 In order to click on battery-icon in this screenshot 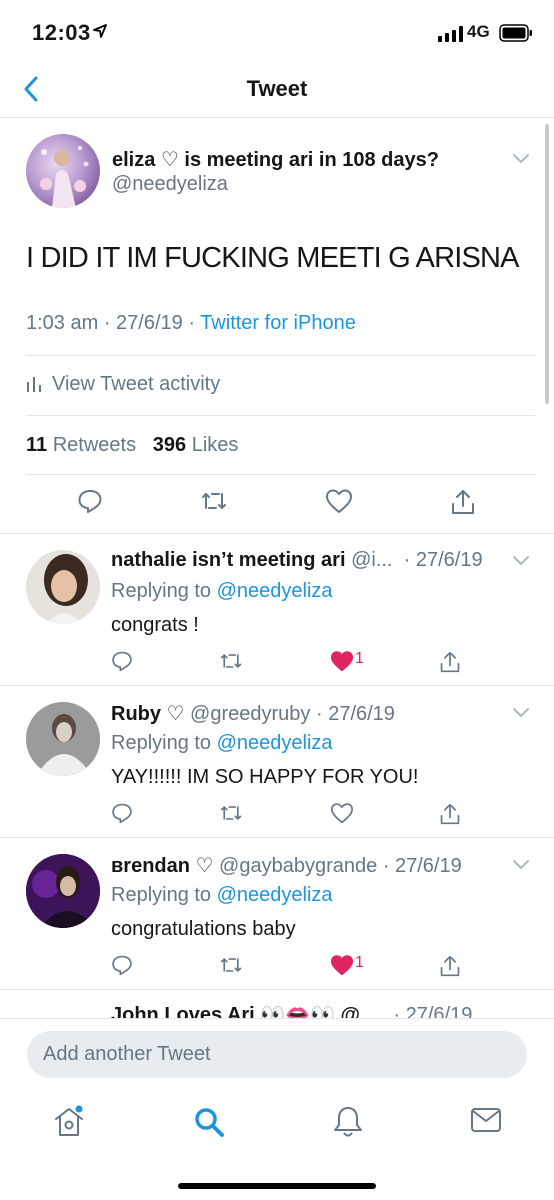, I will do `click(516, 35)`.